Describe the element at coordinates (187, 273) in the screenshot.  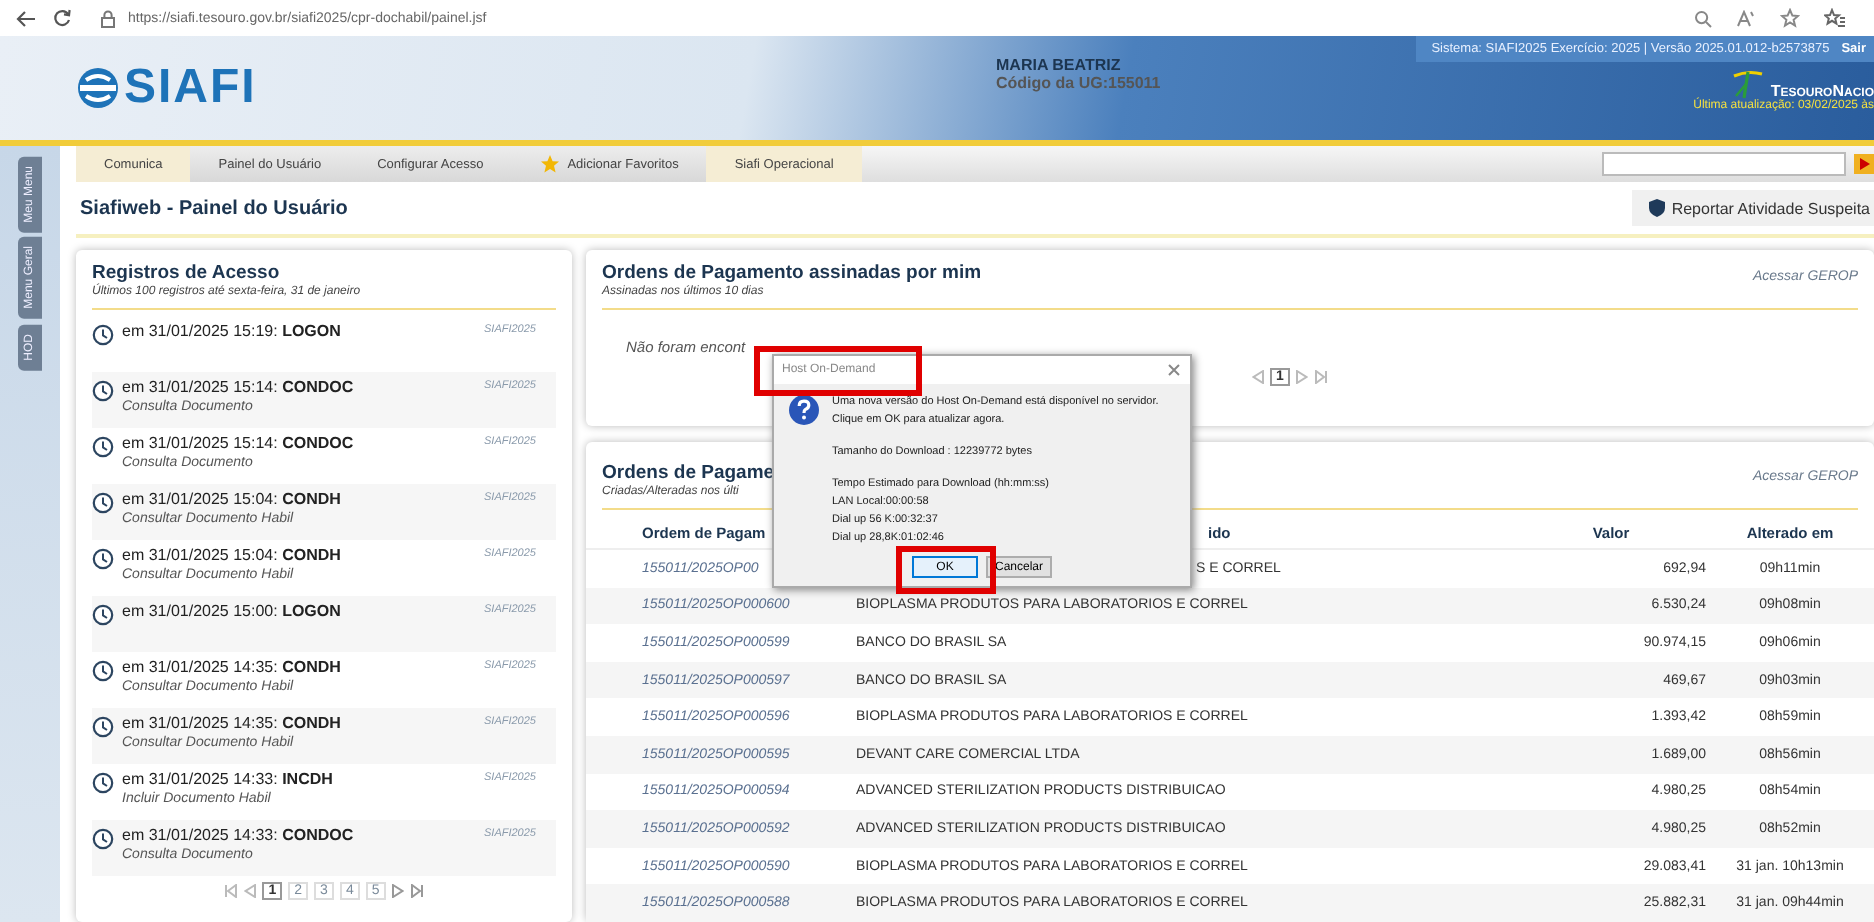
I see `card-title: Registros de Acesso` at that location.